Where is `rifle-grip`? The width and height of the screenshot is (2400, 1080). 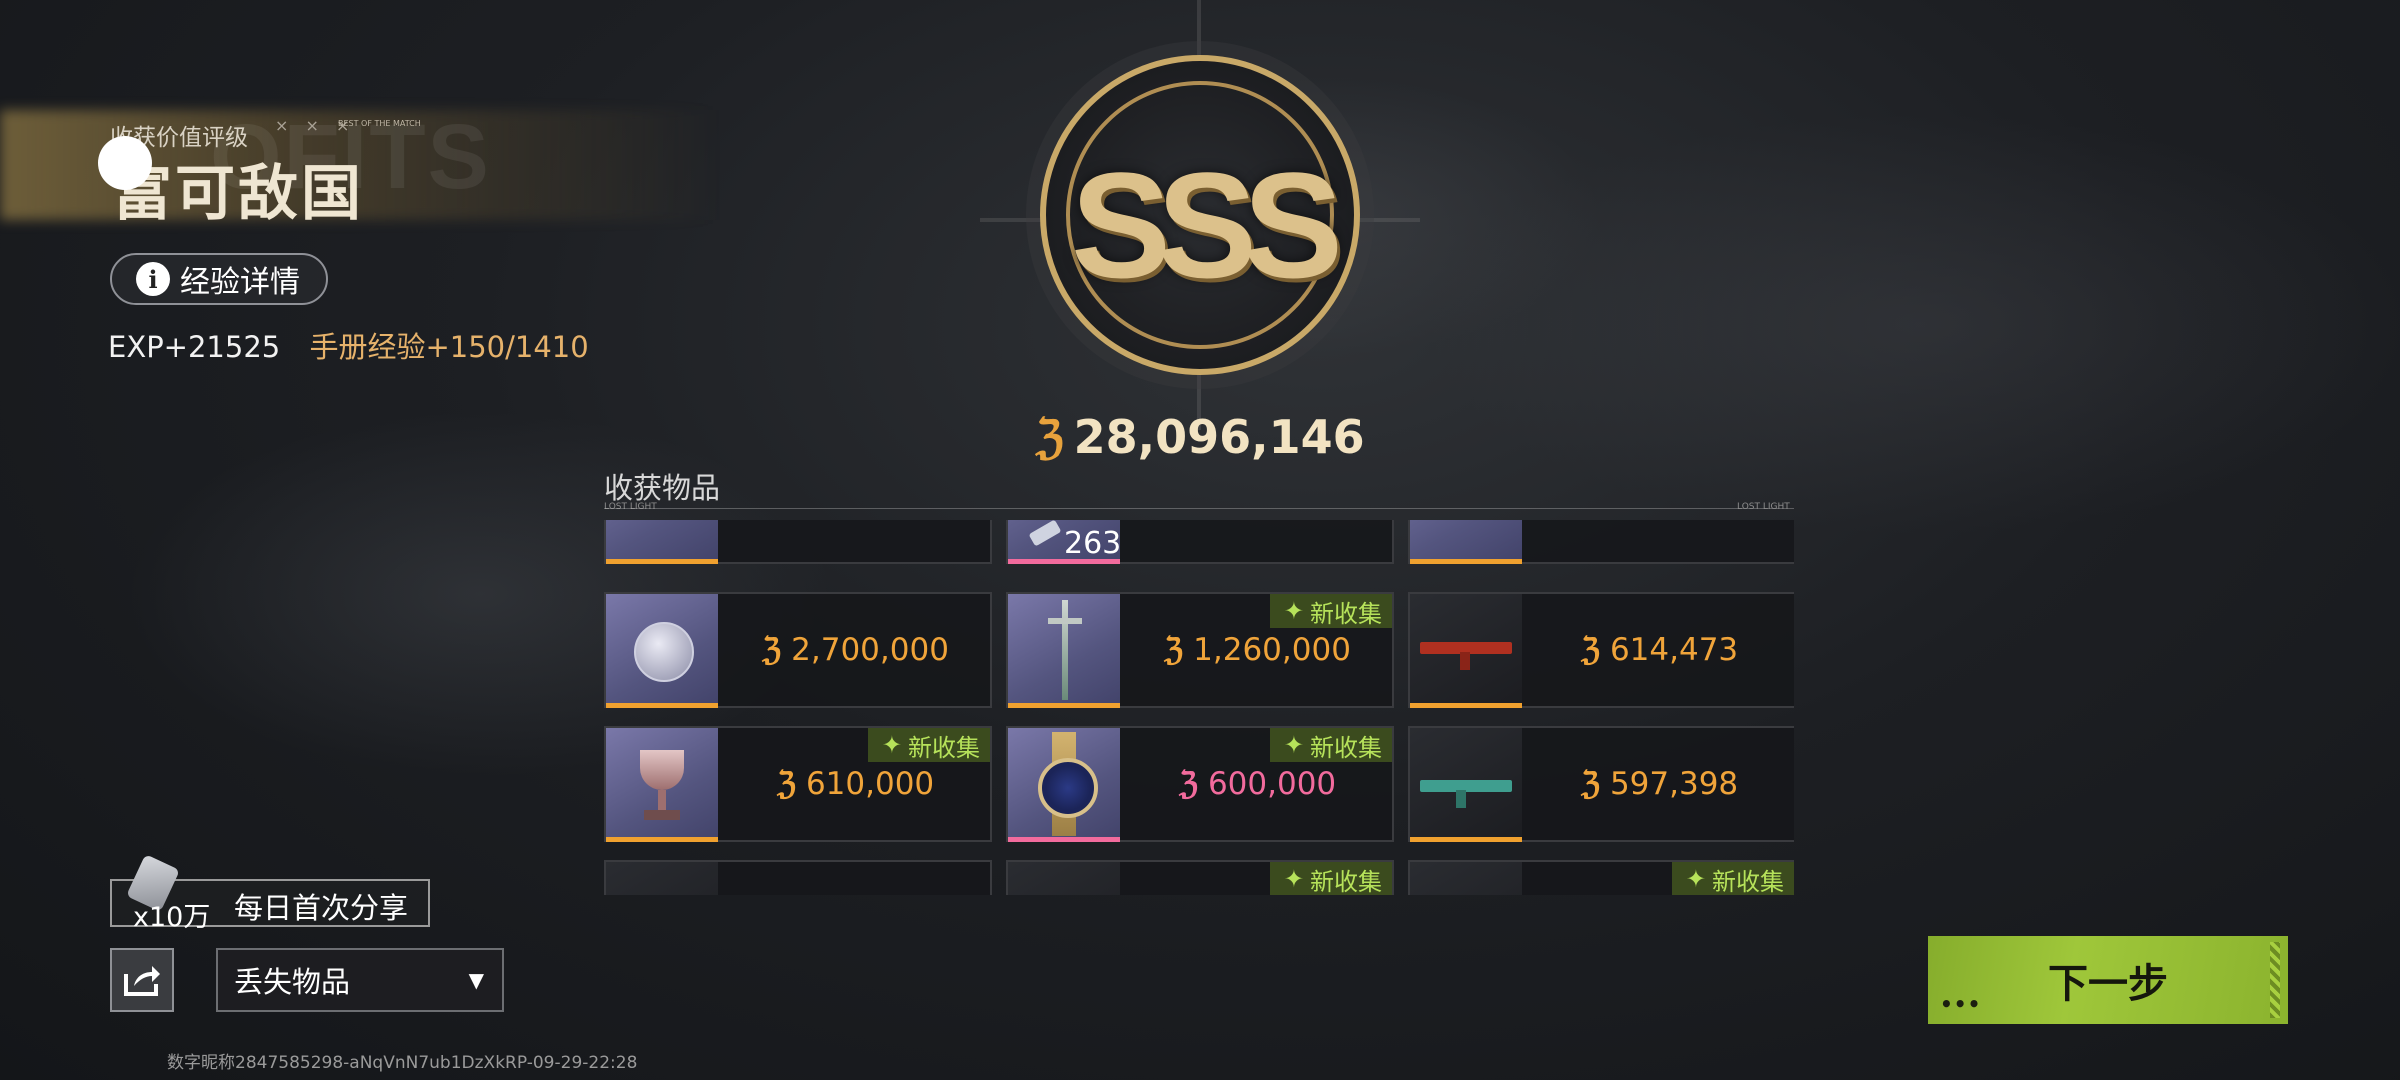 rifle-grip is located at coordinates (1461, 799).